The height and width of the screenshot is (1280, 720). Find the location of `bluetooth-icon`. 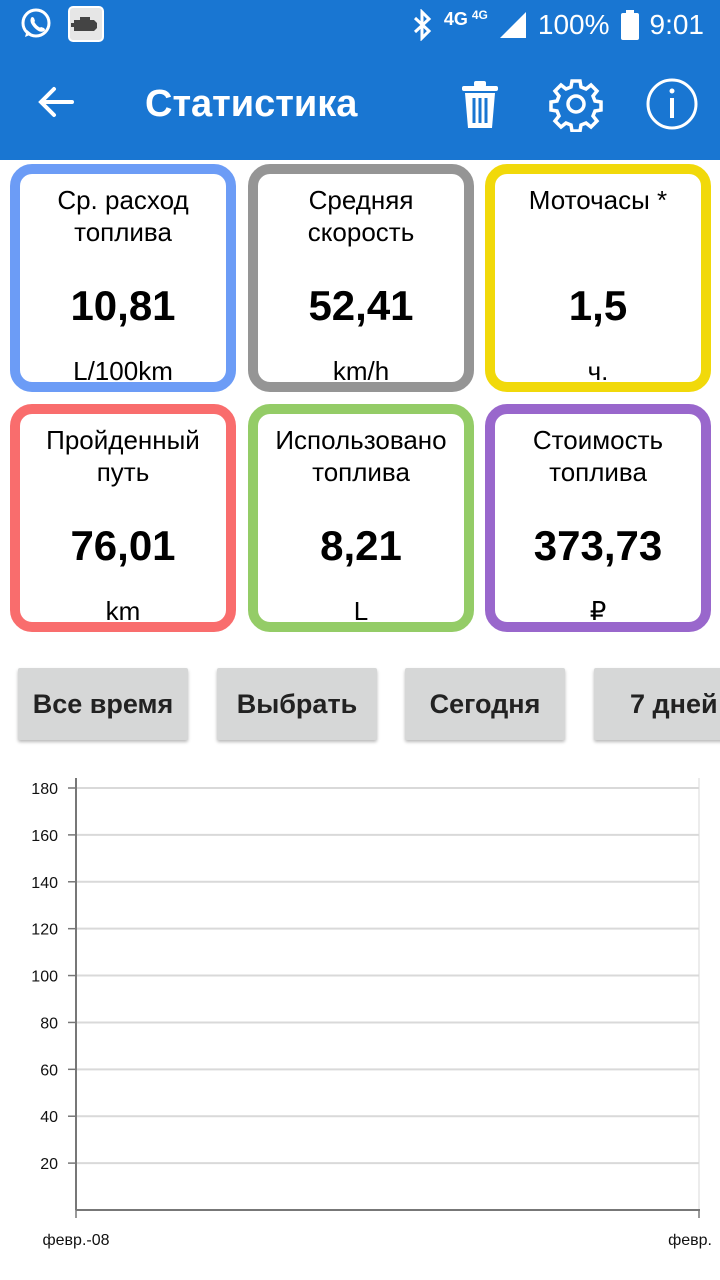

bluetooth-icon is located at coordinates (422, 25).